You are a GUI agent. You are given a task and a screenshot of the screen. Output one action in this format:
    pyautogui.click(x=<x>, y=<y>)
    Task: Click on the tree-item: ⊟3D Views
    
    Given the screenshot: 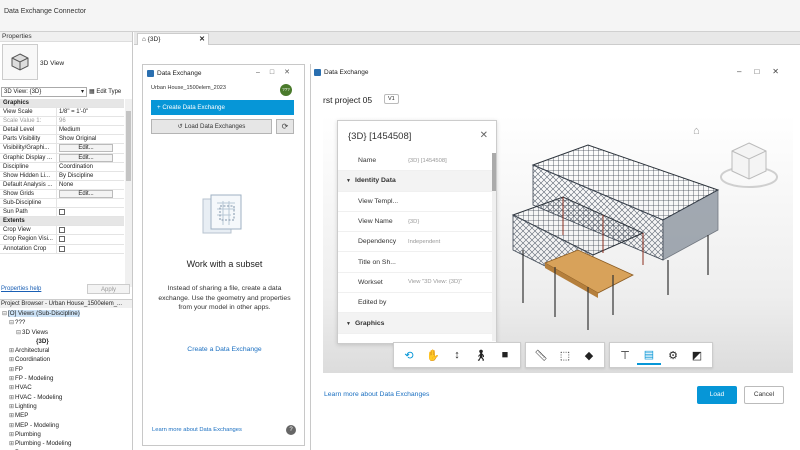 What is the action you would take?
    pyautogui.click(x=66, y=332)
    